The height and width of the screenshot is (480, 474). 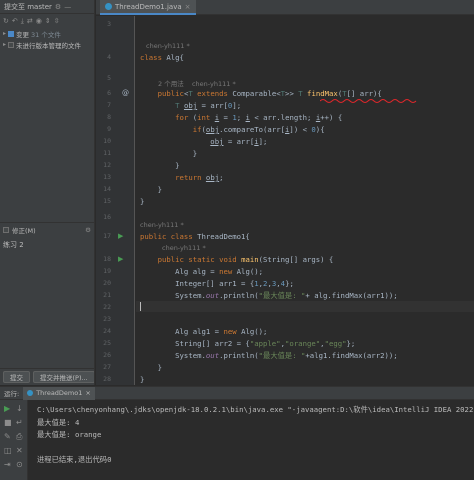 I want to click on line-number: 9, so click(x=109, y=129).